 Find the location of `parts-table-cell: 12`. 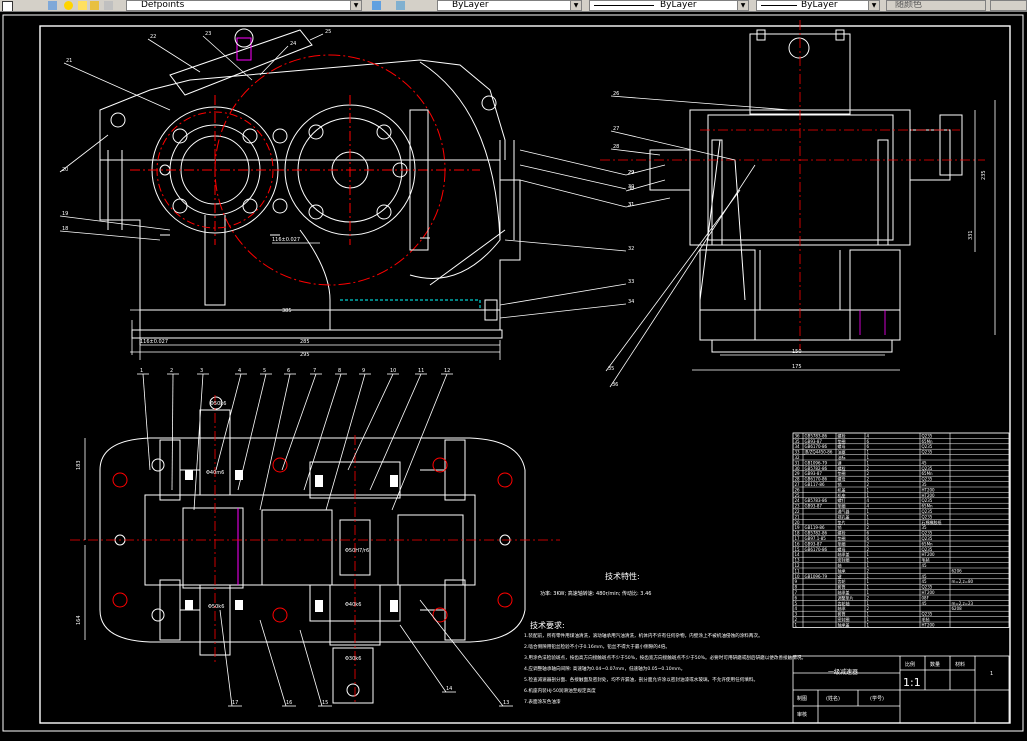

parts-table-cell: 12 is located at coordinates (798, 565).